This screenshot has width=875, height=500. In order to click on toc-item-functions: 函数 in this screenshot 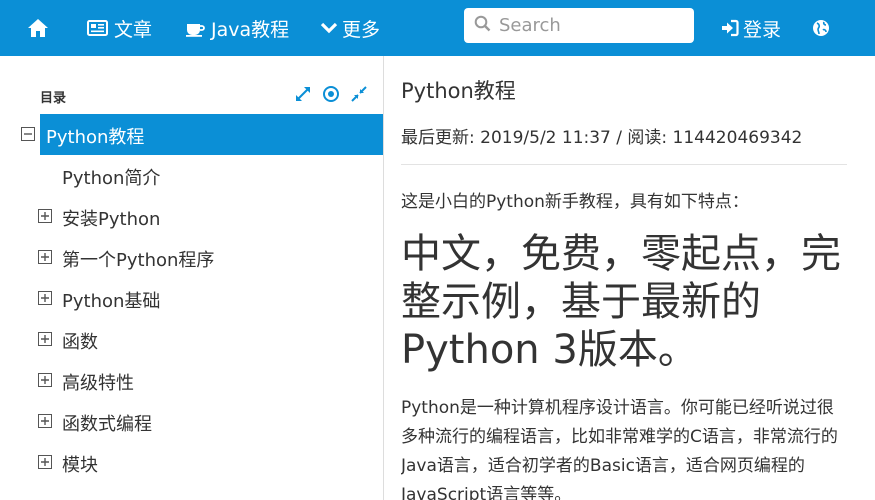, I will do `click(191, 339)`.